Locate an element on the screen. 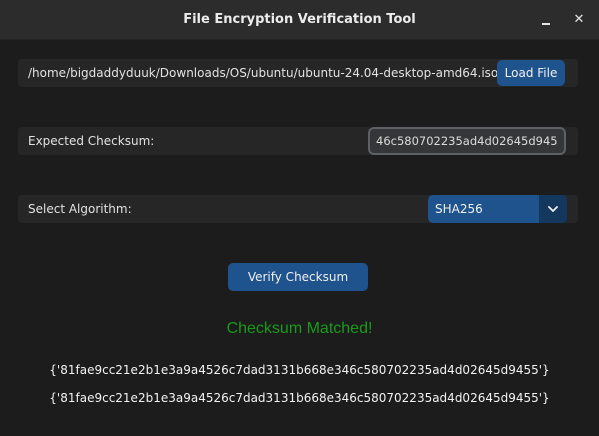 Image resolution: width=599 pixels, height=436 pixels. title-bar: File Encryption Verification Tool ✕ is located at coordinates (299, 20).